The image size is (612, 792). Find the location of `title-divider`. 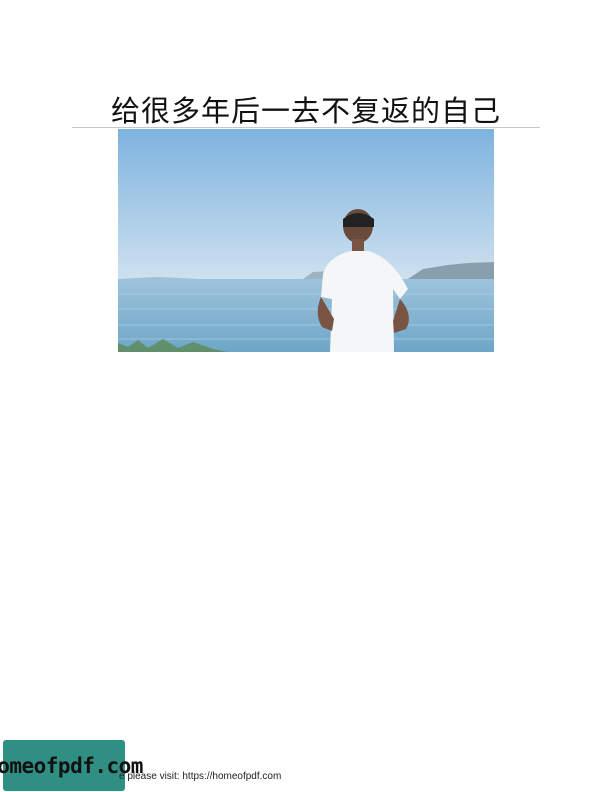

title-divider is located at coordinates (306, 127).